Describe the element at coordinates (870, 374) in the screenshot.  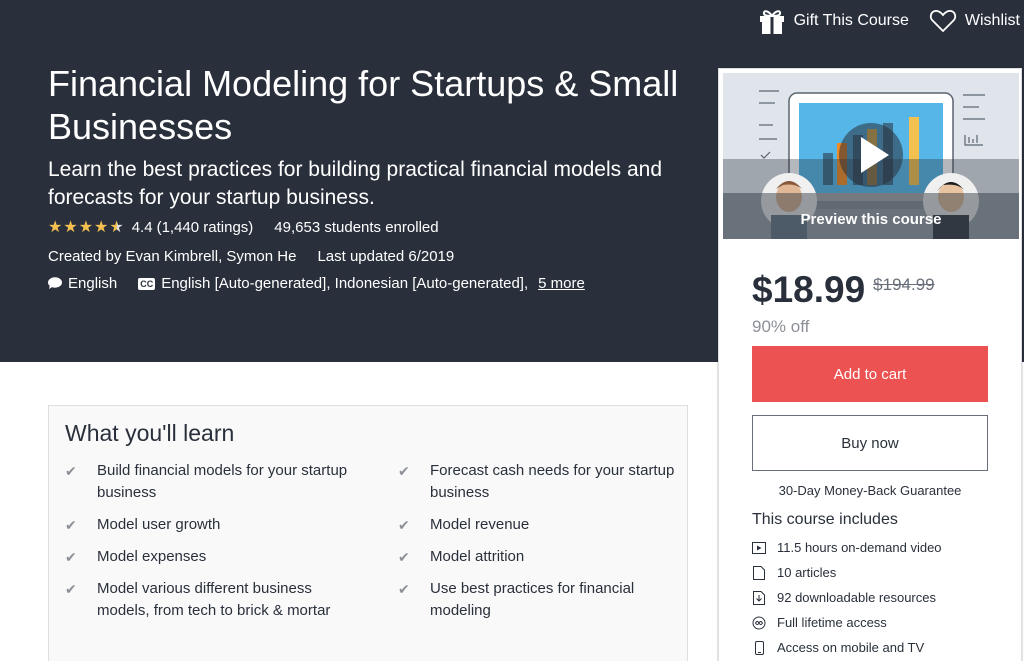
I see `add-to-cart-button: Add to cart` at that location.